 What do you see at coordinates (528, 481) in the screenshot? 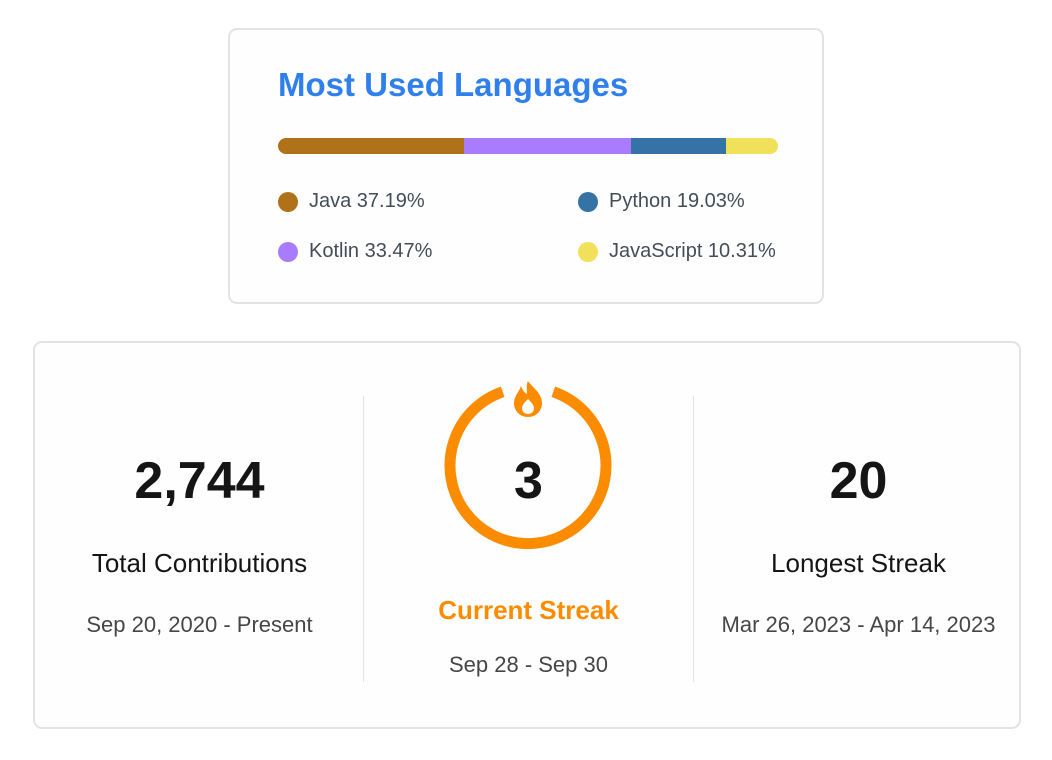
I see `current-streak-value: 3` at bounding box center [528, 481].